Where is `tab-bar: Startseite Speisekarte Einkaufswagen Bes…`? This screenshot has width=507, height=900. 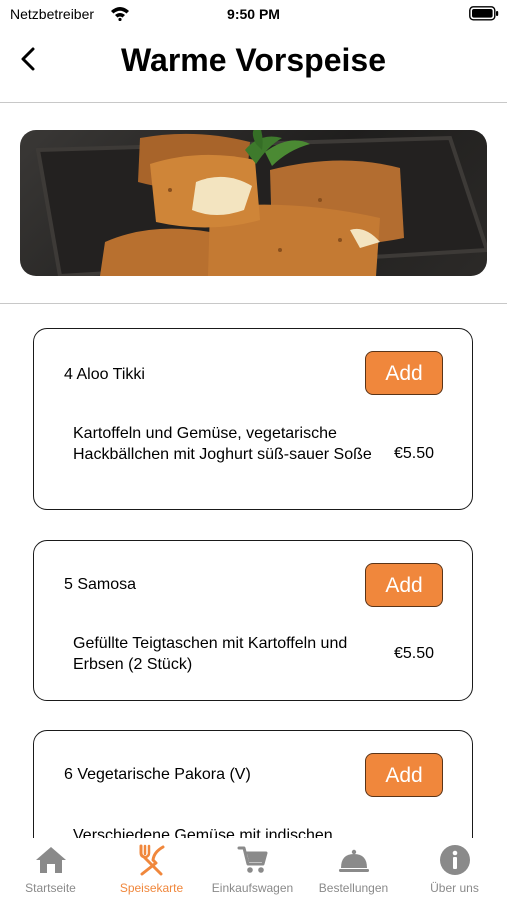
tab-bar: Startseite Speisekarte Einkaufswagen Bes… is located at coordinates (253, 869).